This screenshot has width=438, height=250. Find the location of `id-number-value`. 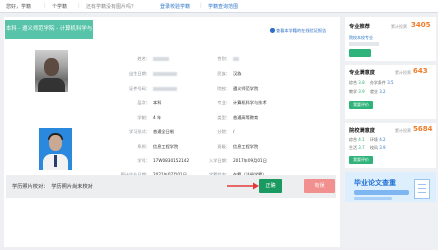

id-number-value is located at coordinates (165, 88).